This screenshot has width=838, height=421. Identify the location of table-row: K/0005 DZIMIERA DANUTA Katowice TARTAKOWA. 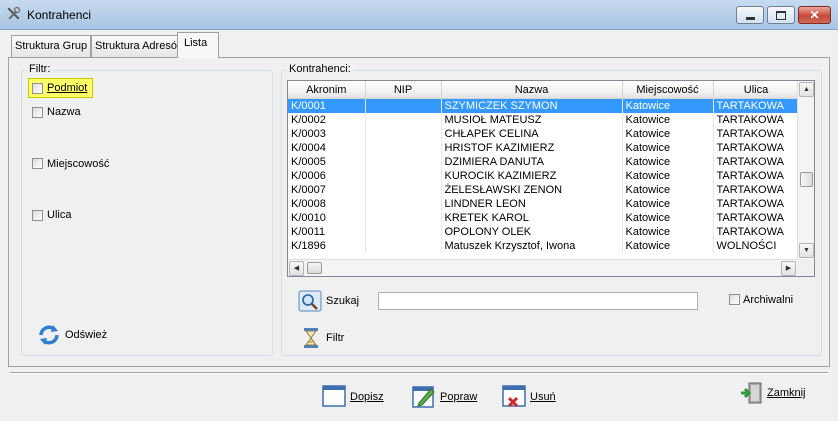
(544, 162).